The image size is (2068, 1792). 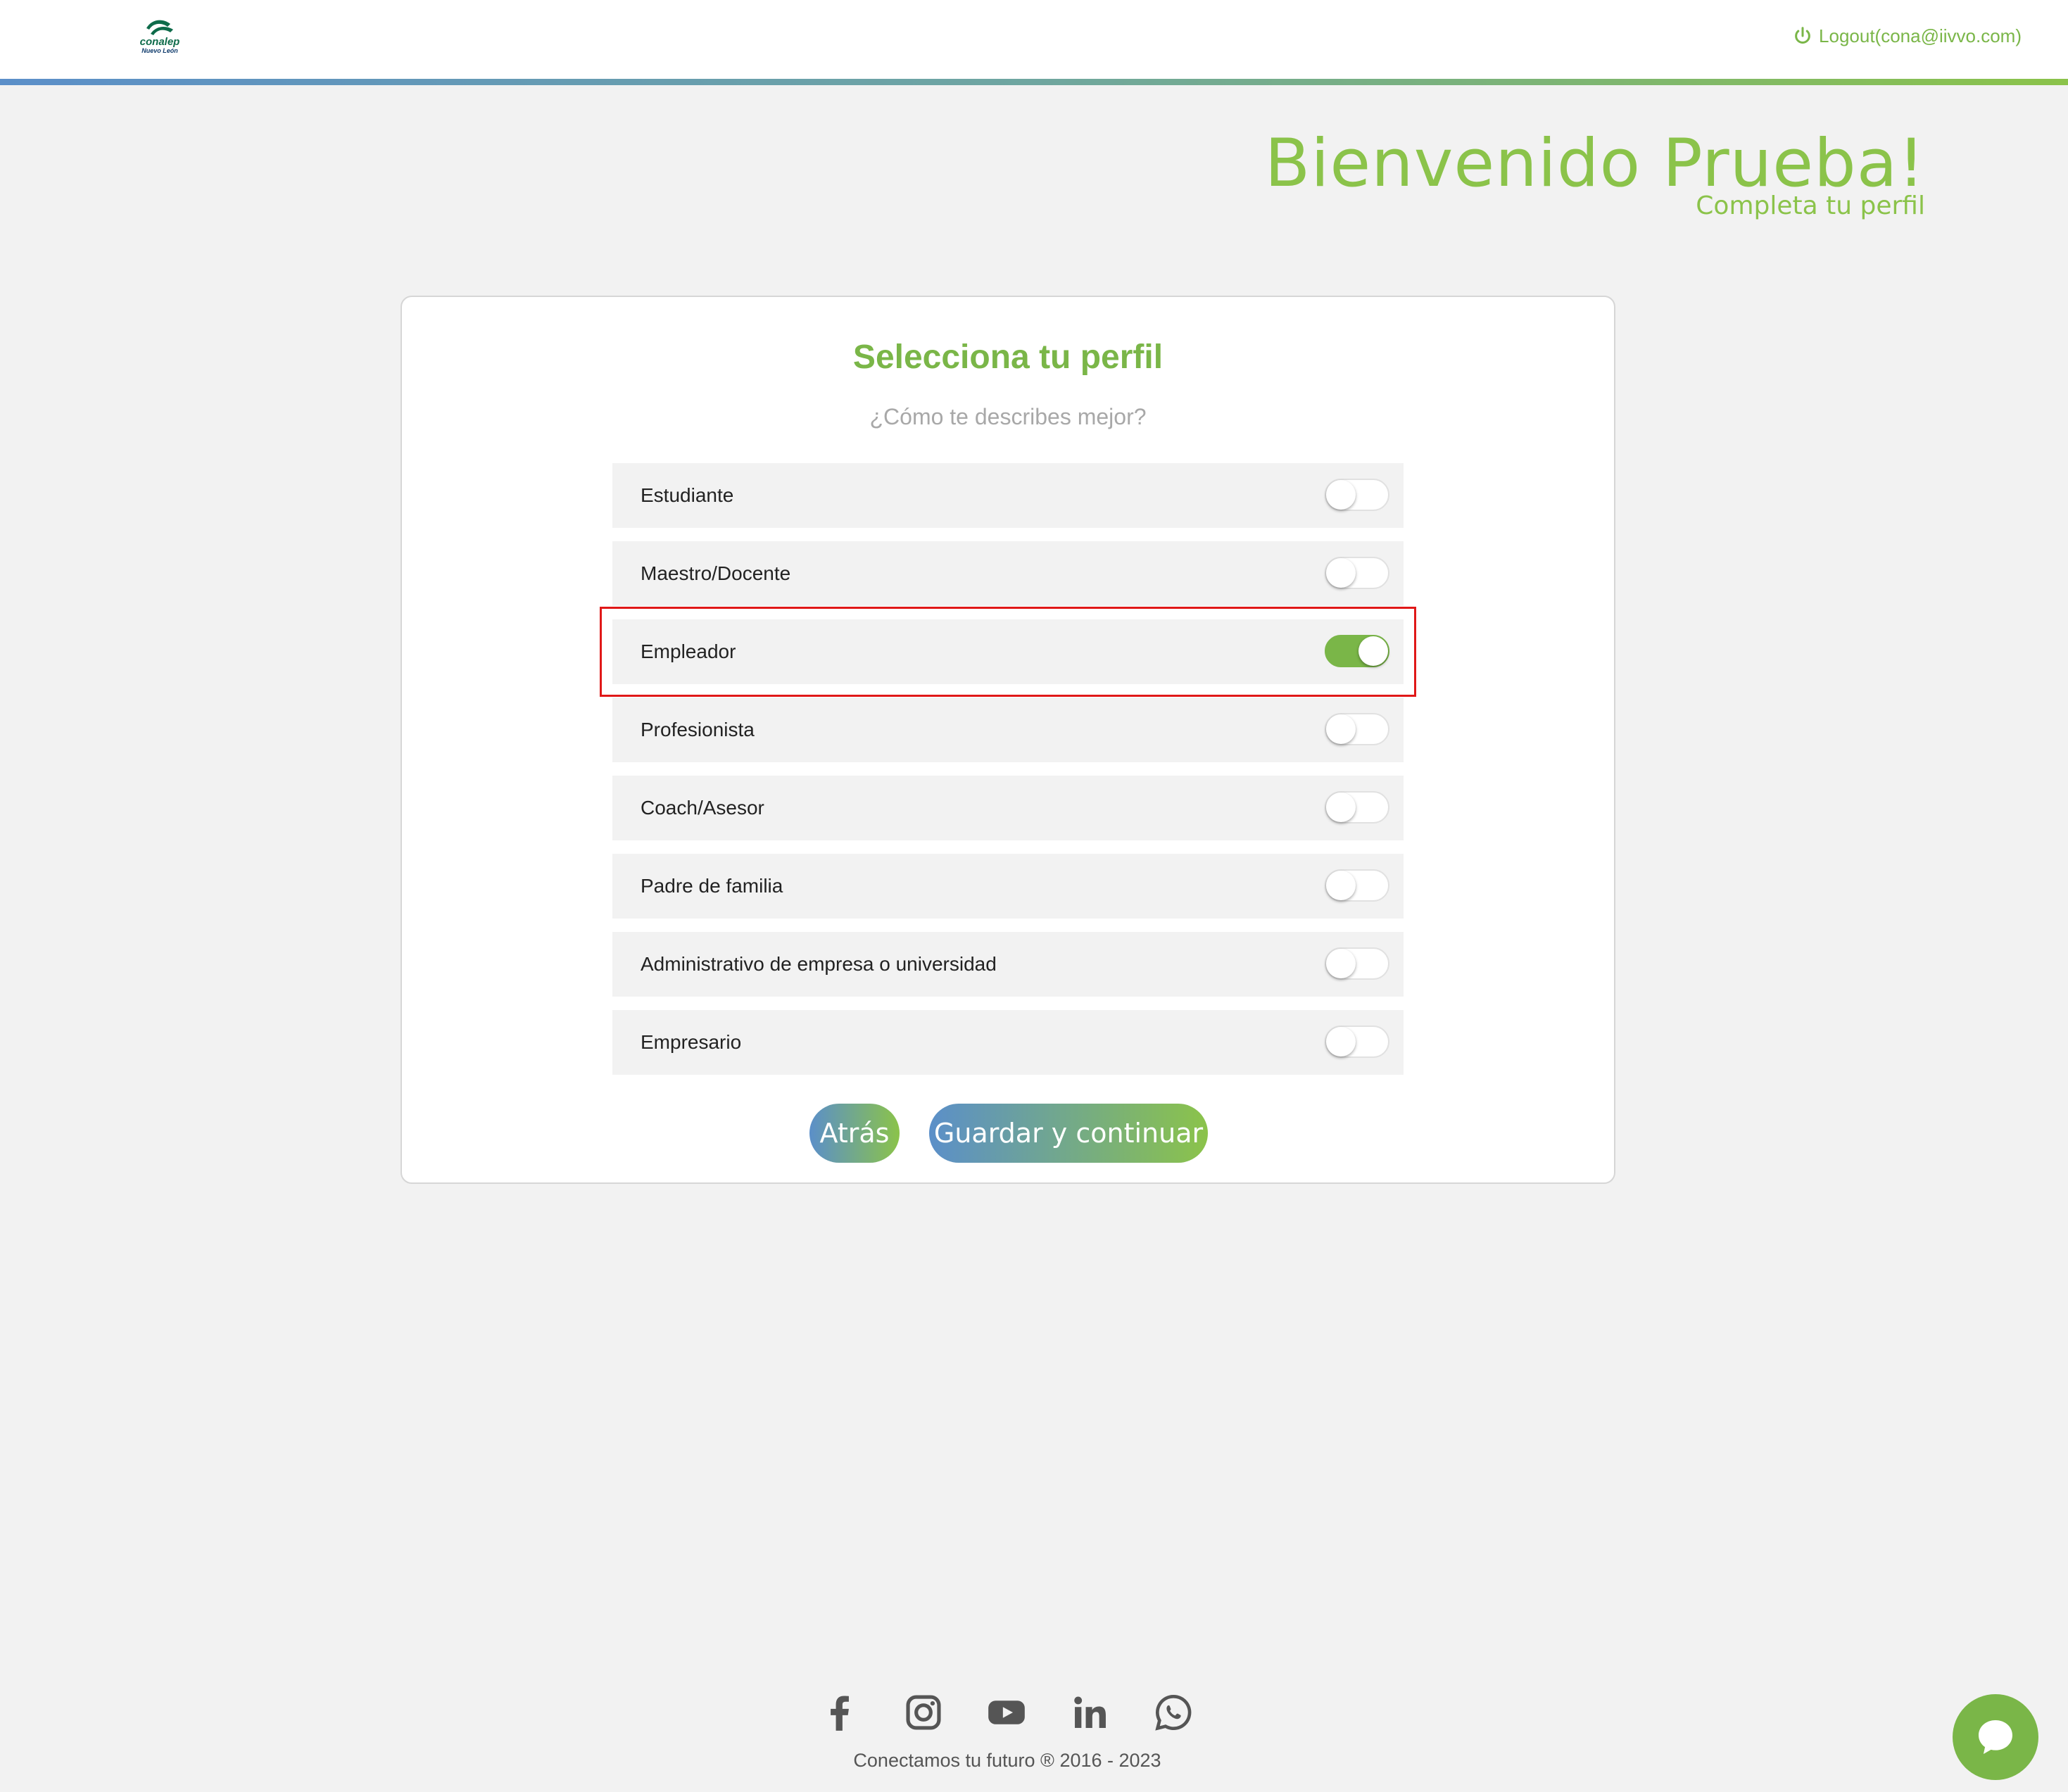 What do you see at coordinates (1008, 887) in the screenshot?
I see `option-padre-de-familia: Padre de familia` at bounding box center [1008, 887].